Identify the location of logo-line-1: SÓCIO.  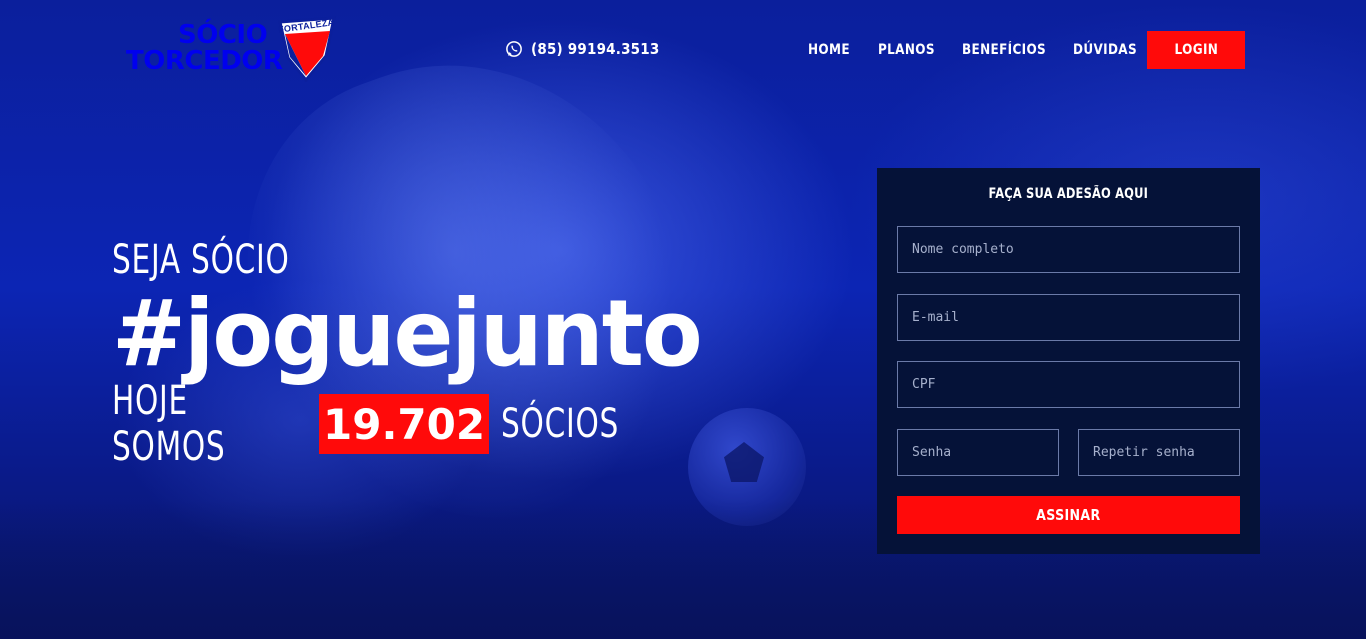
(223, 35).